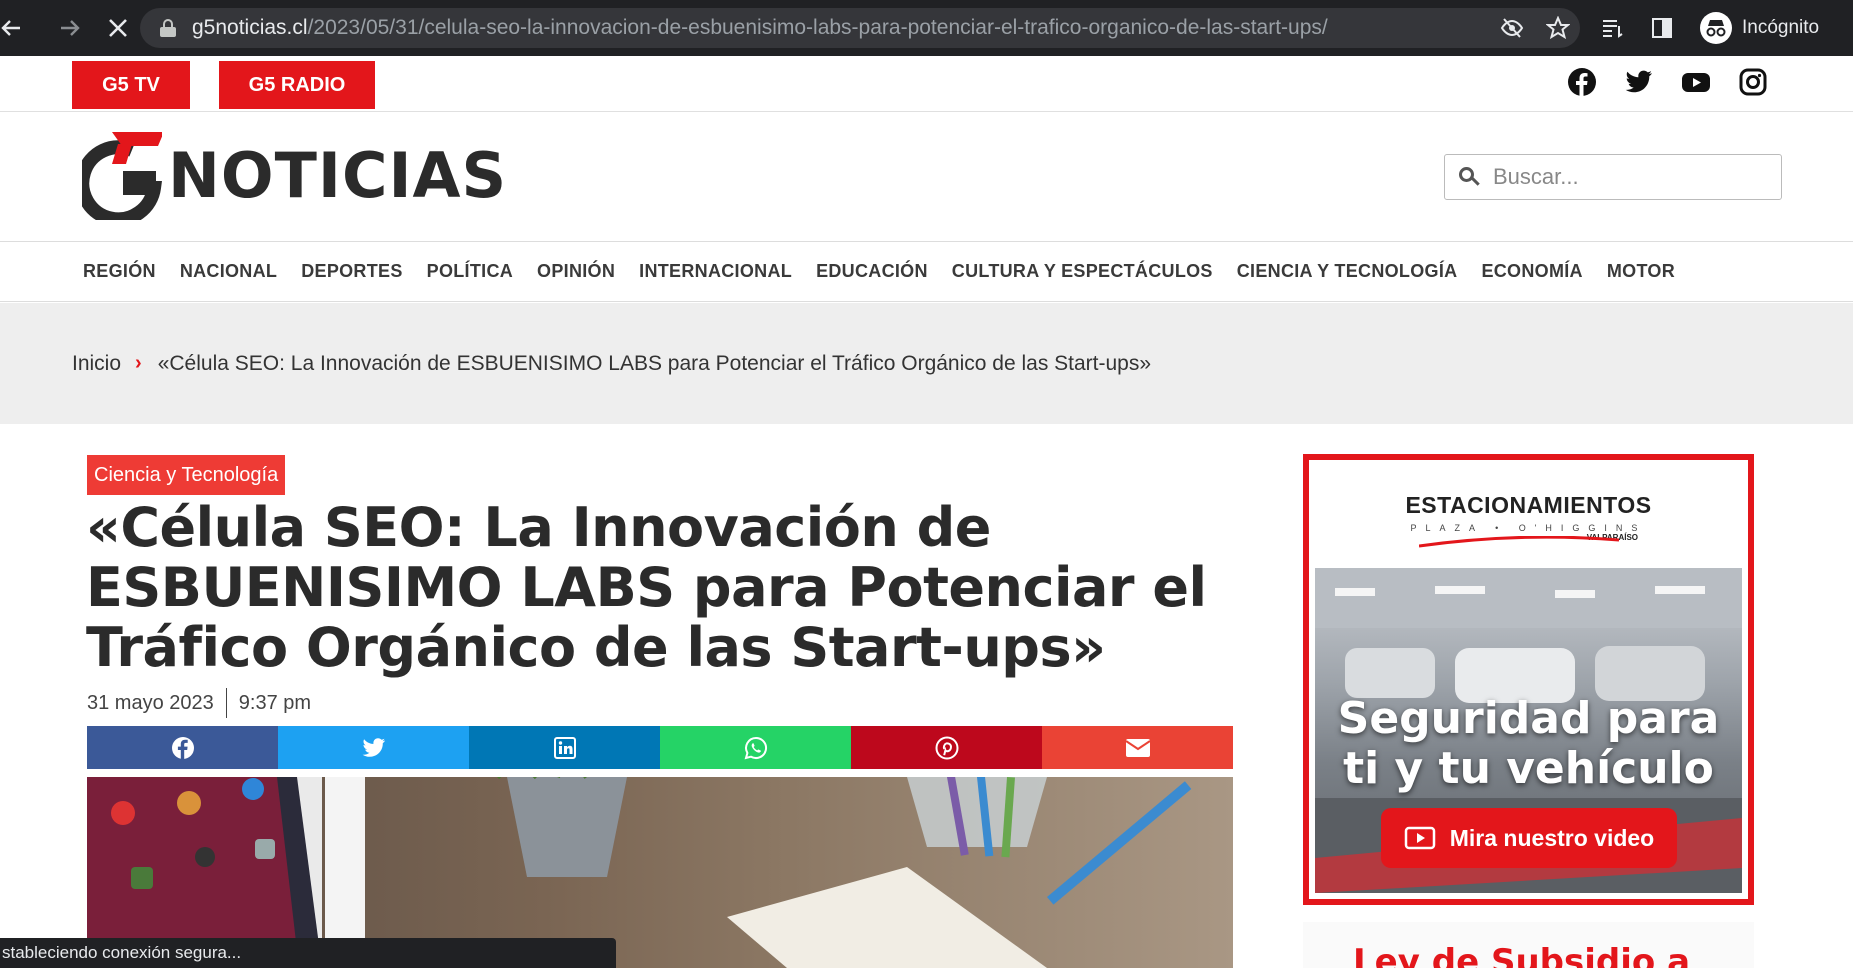 This screenshot has width=1853, height=968. I want to click on pinterest-share-button, so click(946, 747).